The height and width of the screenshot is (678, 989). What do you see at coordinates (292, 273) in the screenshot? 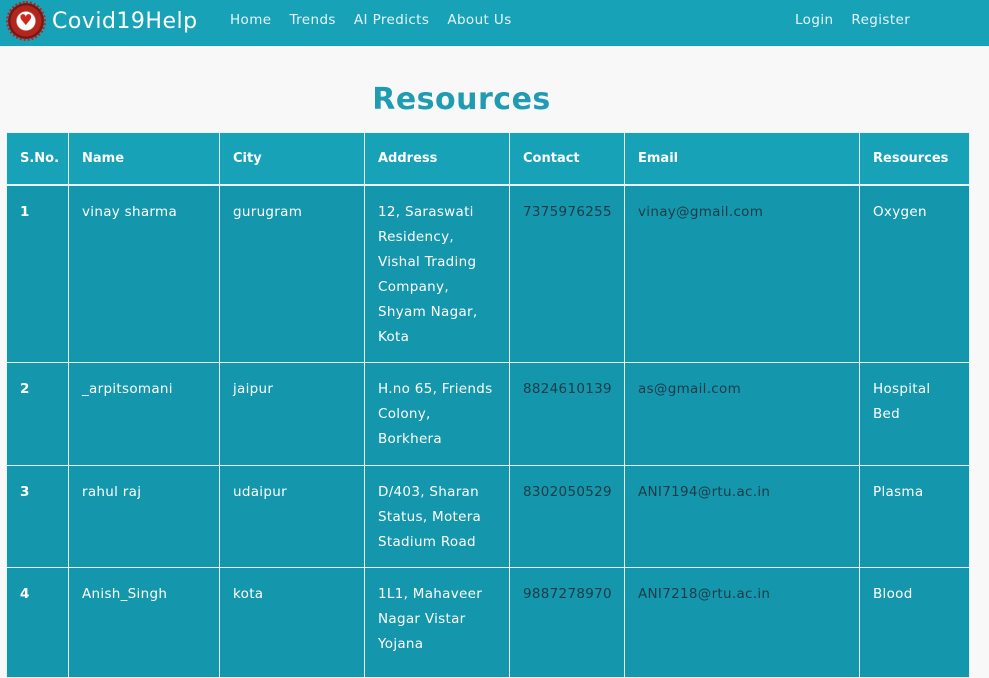
I see `cell-city: gurugram` at bounding box center [292, 273].